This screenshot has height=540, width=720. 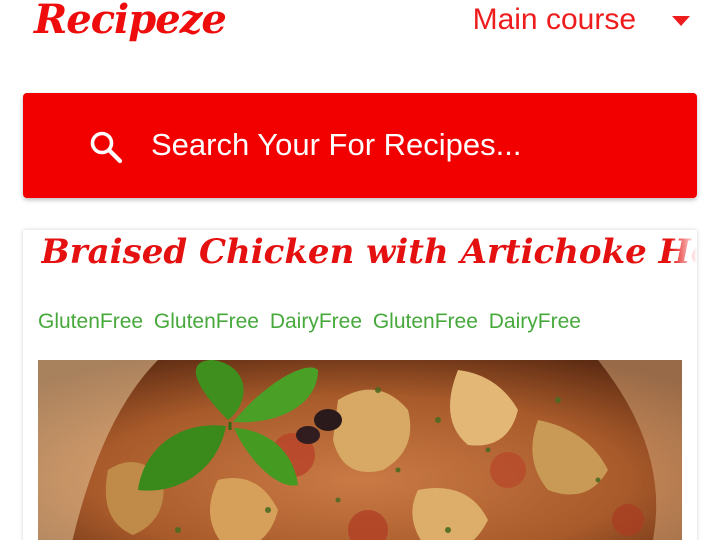 I want to click on search-icon, so click(x=106, y=147).